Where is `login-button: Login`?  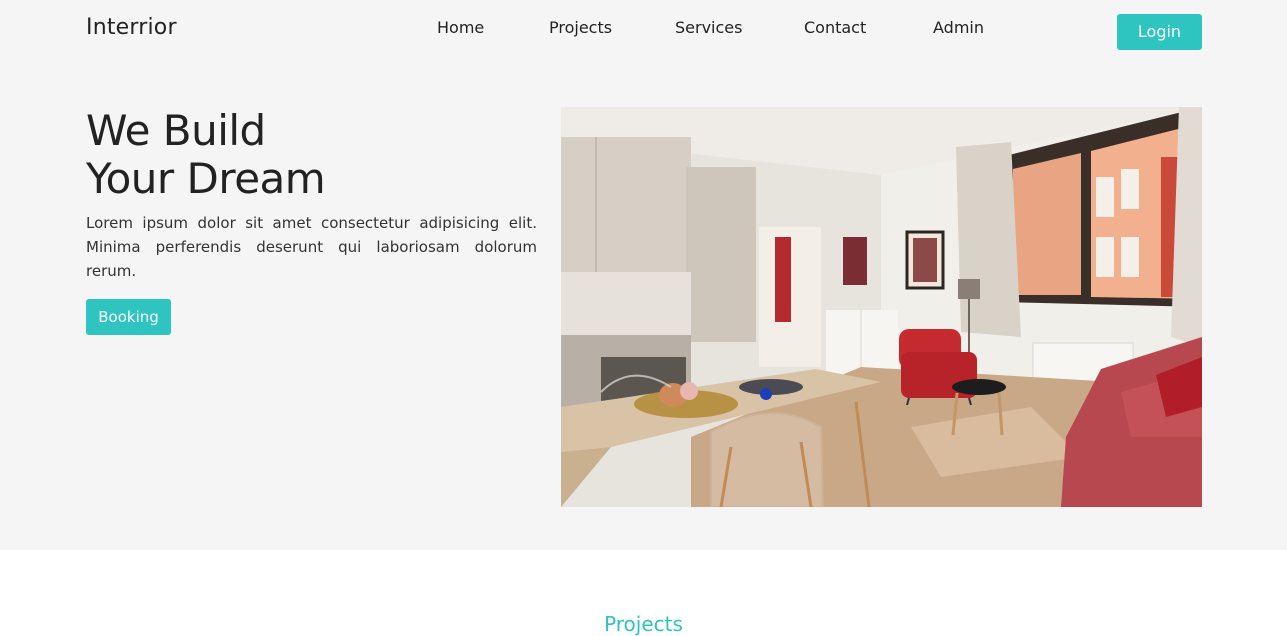 login-button: Login is located at coordinates (1159, 32).